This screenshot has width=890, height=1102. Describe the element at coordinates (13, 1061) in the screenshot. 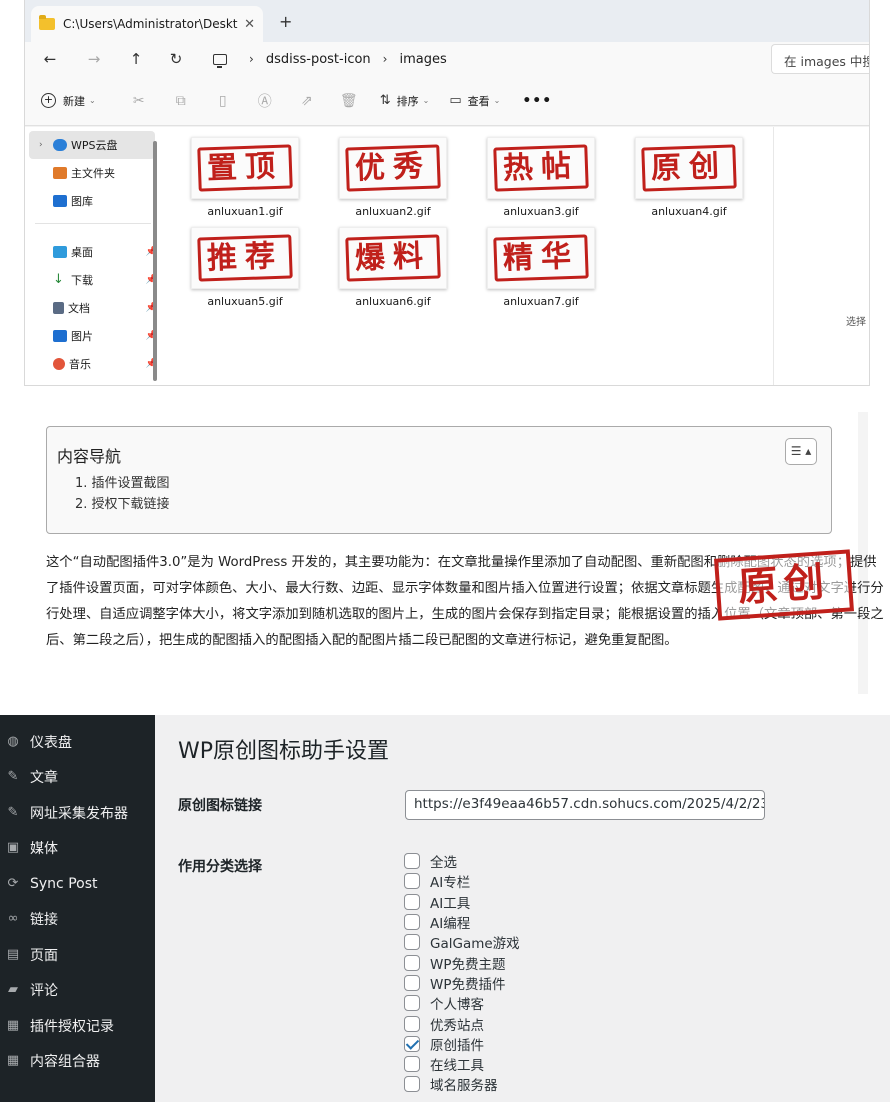

I see `combiner-icon: ▦` at that location.